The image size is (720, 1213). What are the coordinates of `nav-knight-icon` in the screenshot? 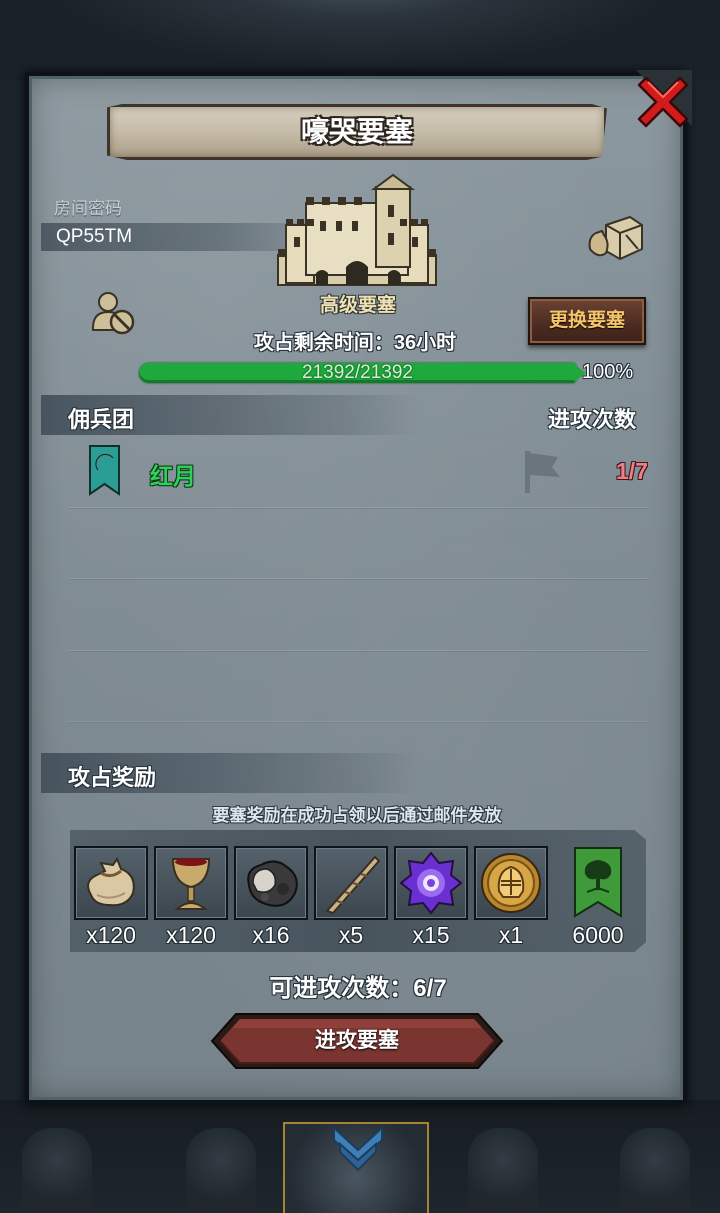 It's located at (57, 1168).